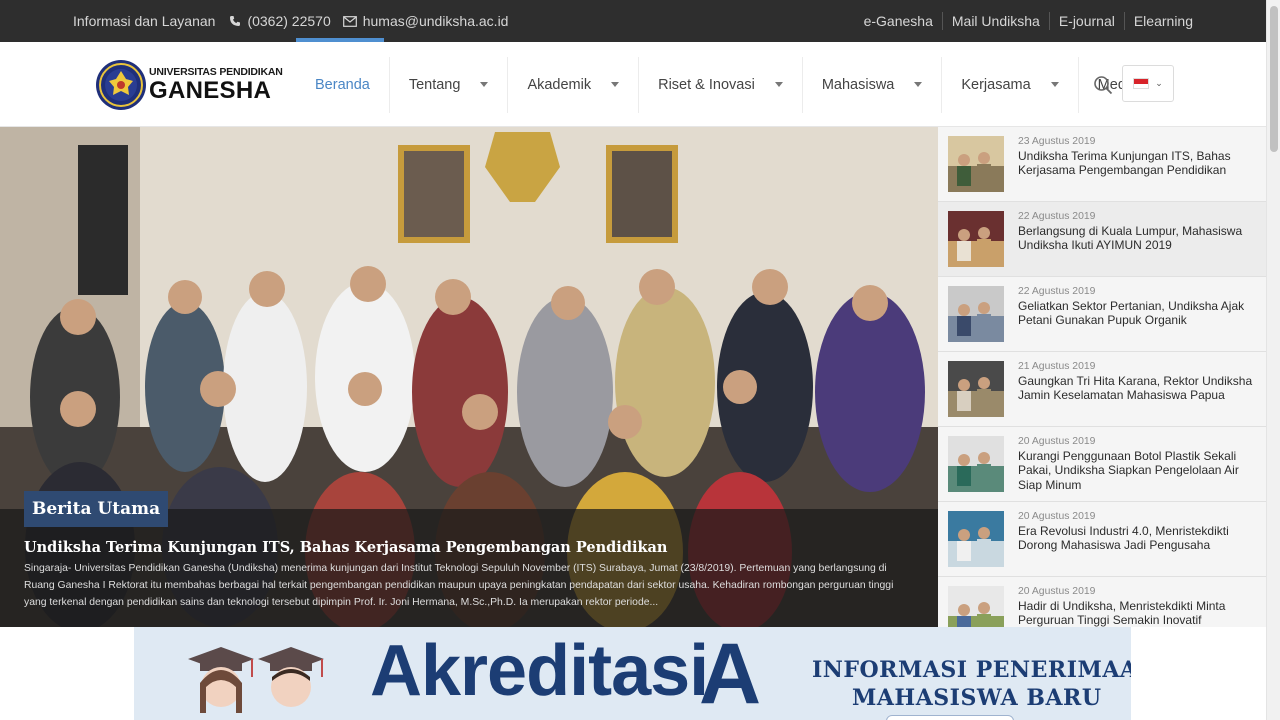  Describe the element at coordinates (291, 677) in the screenshot. I see `graduate-boy-icon` at that location.